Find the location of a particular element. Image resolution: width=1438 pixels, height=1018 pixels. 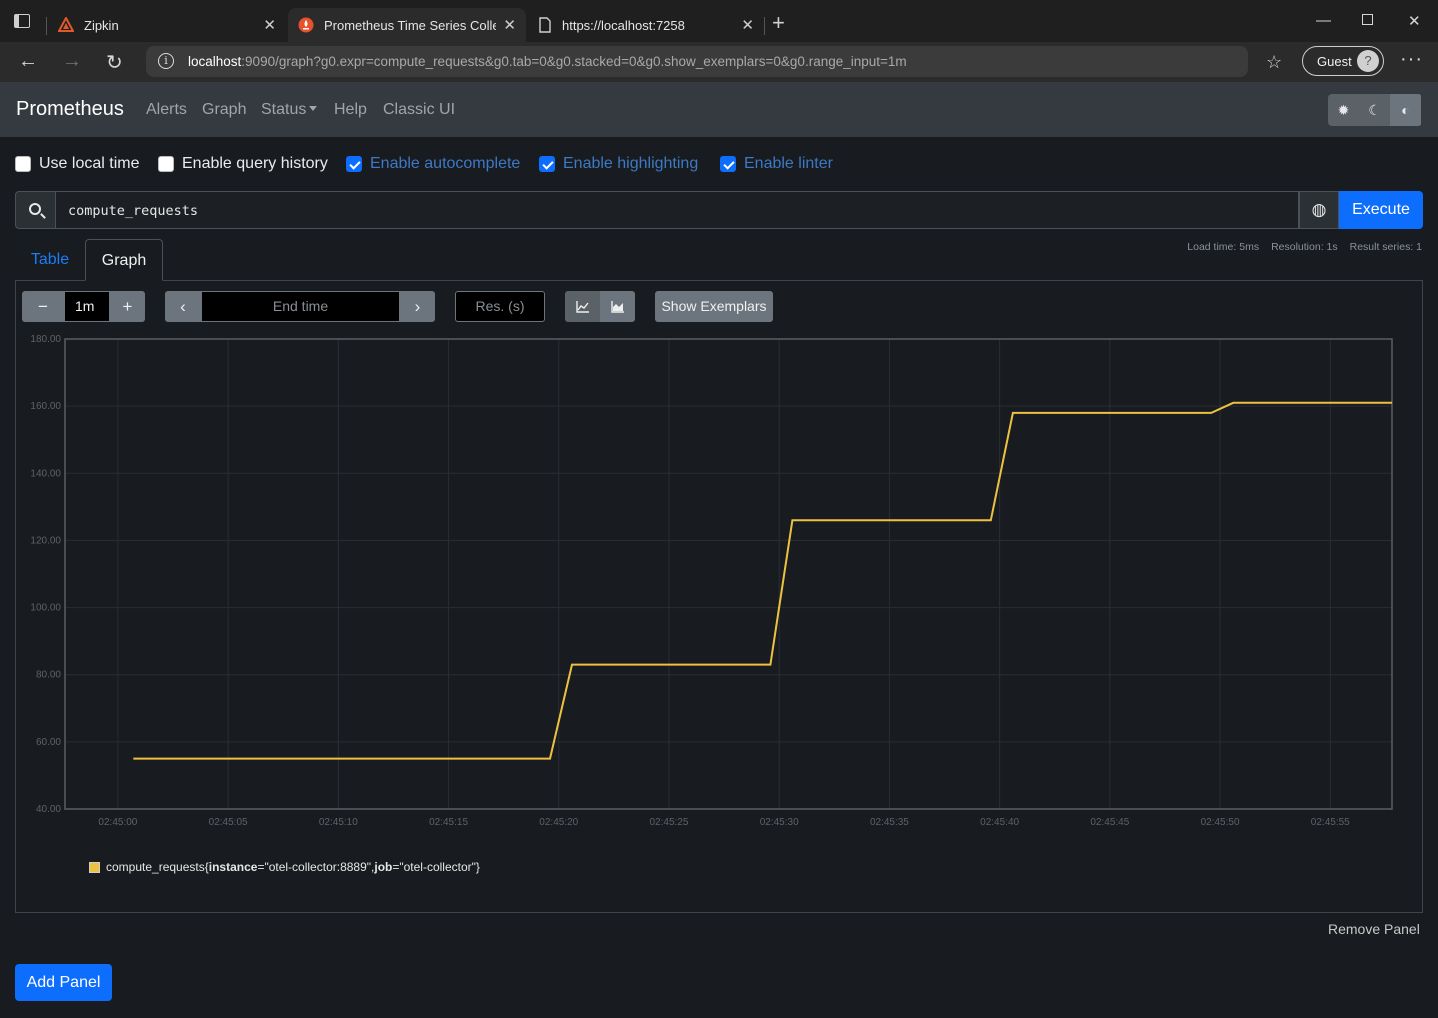

tab-actions-icon is located at coordinates (22, 21).